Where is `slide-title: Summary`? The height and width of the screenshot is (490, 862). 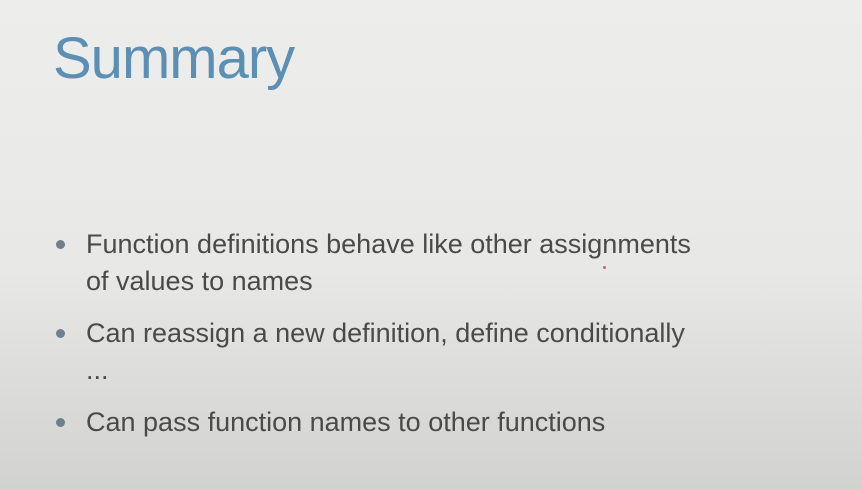
slide-title: Summary is located at coordinates (174, 58).